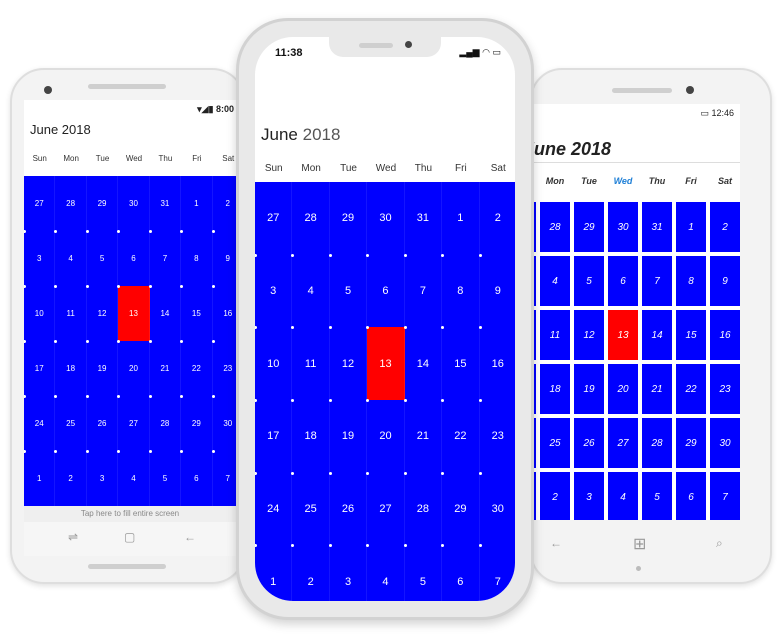 Image resolution: width=780 pixels, height=635 pixels. What do you see at coordinates (130, 514) in the screenshot?
I see `fill-screen-hint: Tap here to fill entire screen` at bounding box center [130, 514].